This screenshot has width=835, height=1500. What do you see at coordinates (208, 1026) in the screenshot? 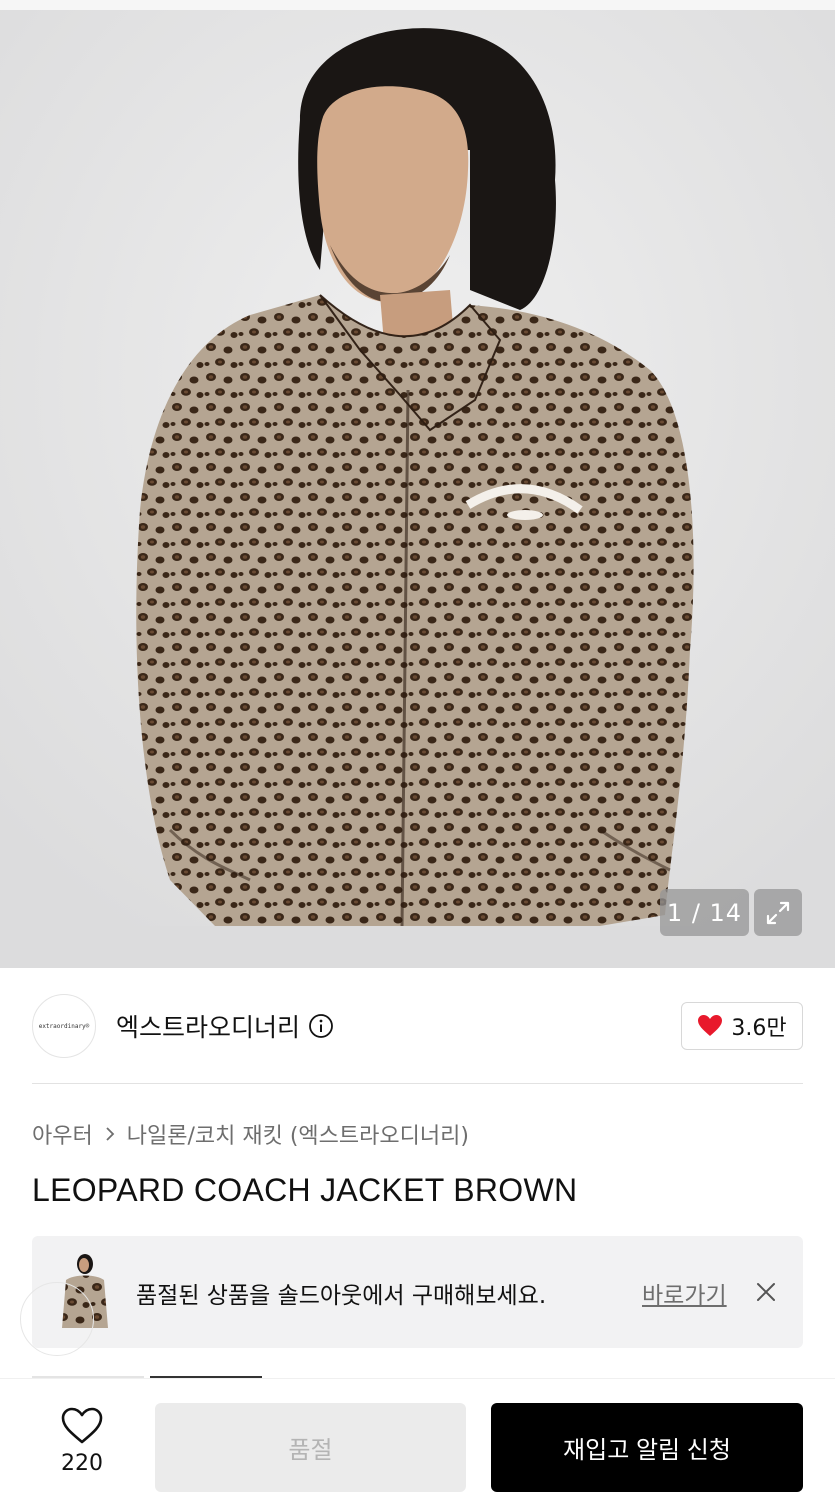
I see `brand-name: 엑스트라오디너리` at bounding box center [208, 1026].